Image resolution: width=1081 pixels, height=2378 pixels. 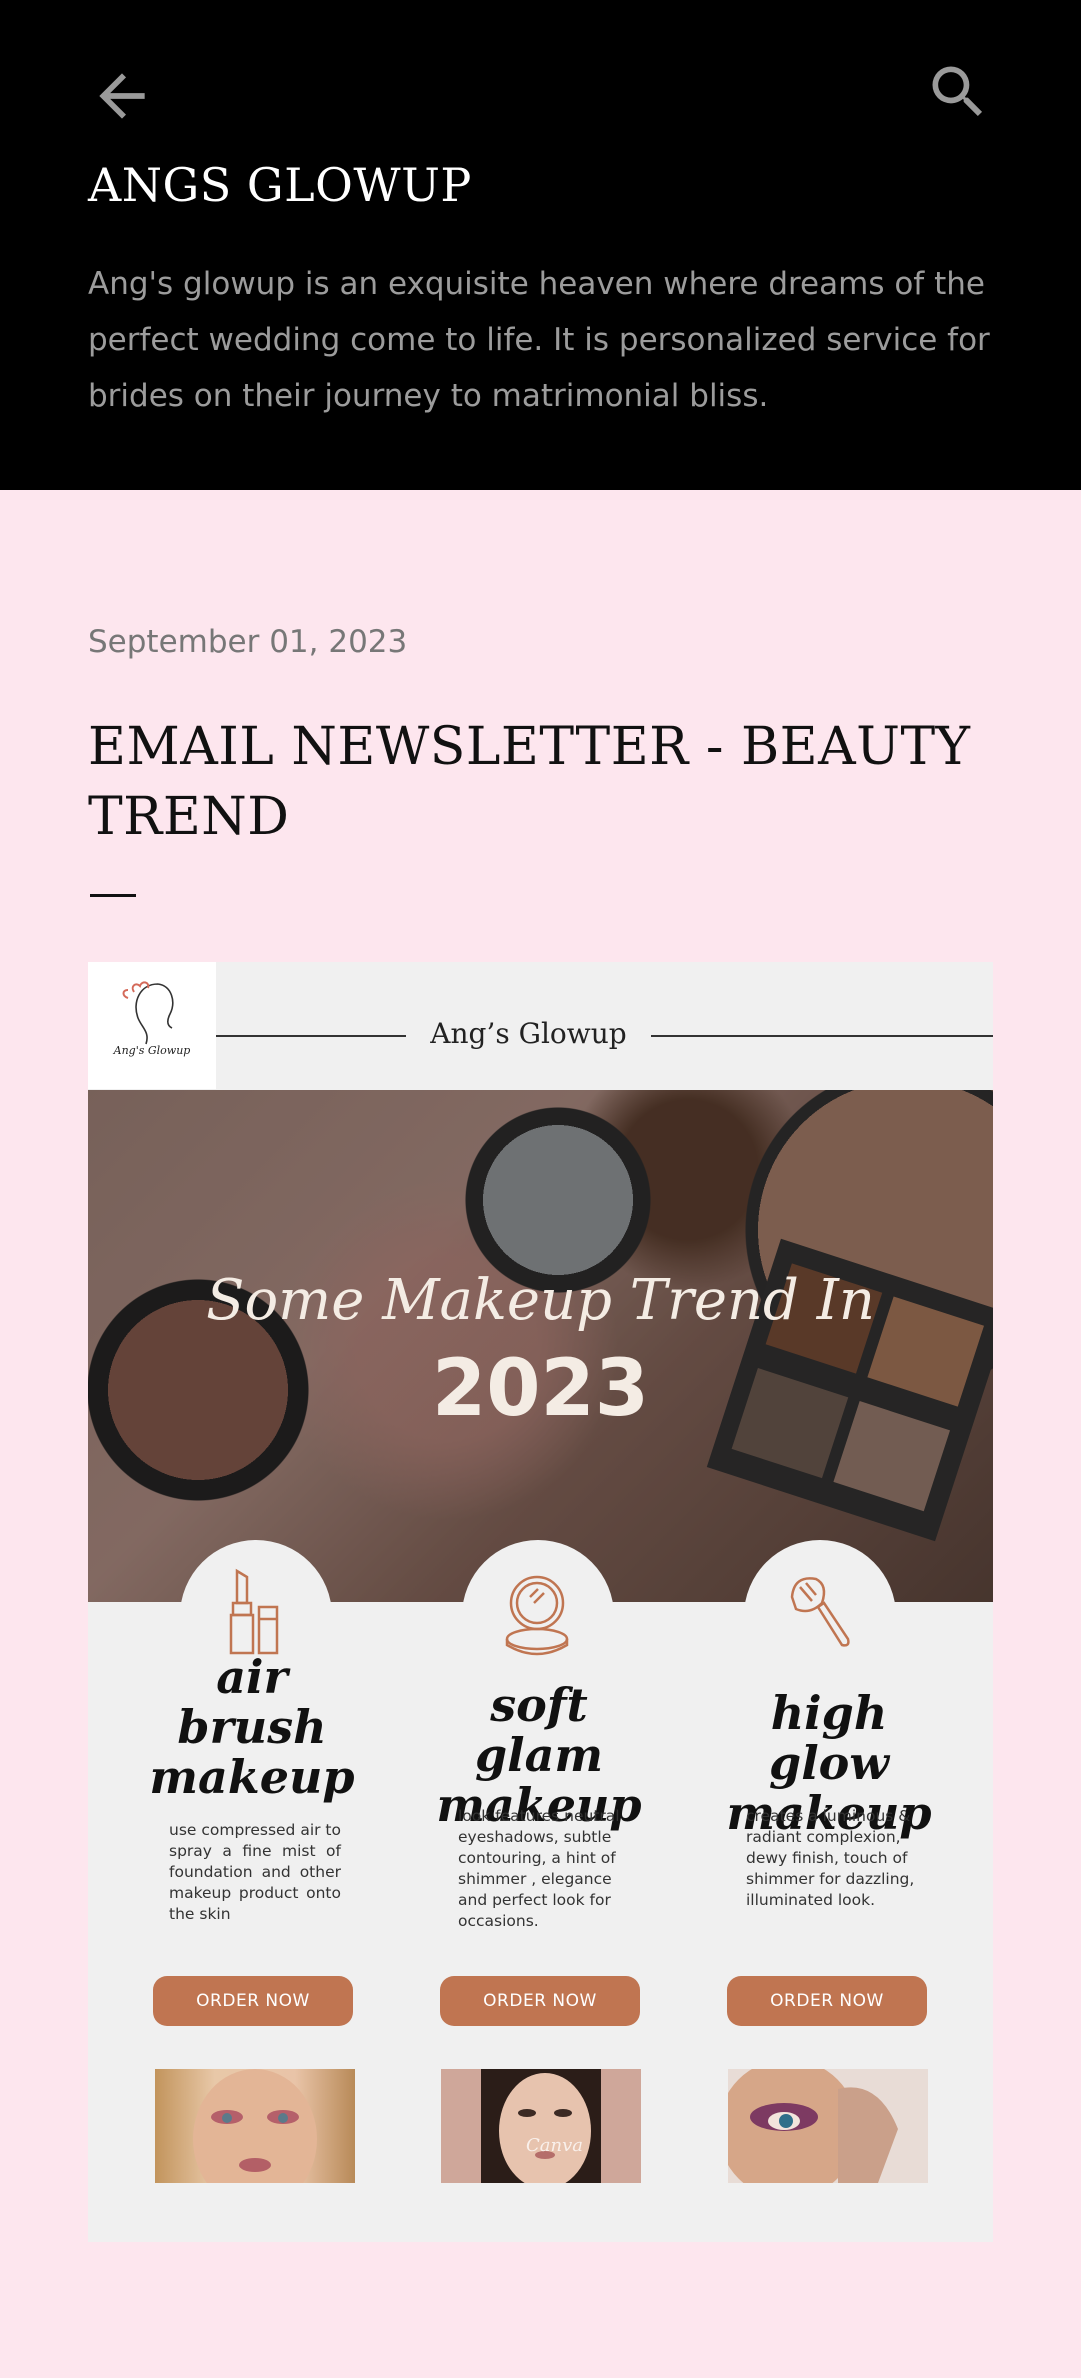 I want to click on order-now-button-soft-glam: ORDER NOW, so click(x=540, y=2001).